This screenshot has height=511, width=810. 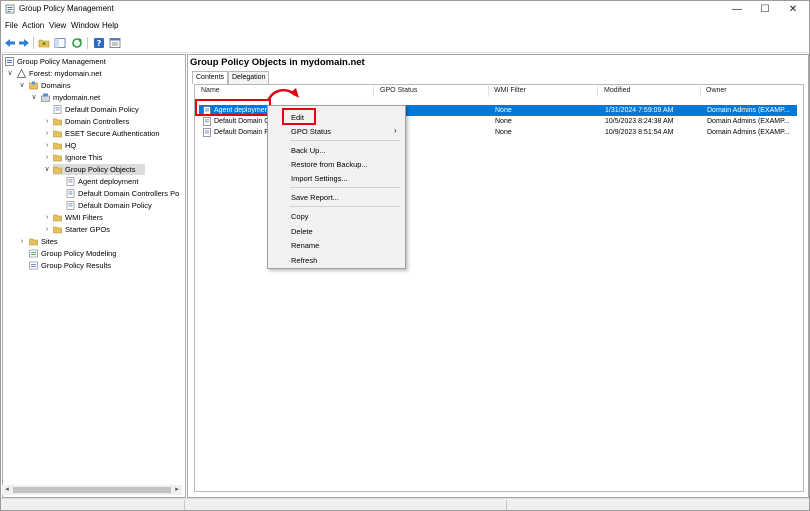 I want to click on forward-arrow-icon, so click(x=24, y=43).